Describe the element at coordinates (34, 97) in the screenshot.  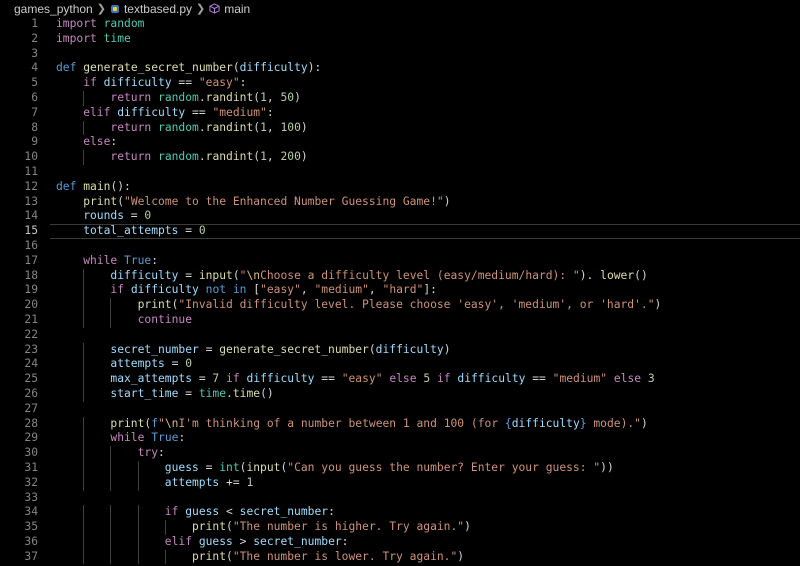
I see `line-number: 6` at that location.